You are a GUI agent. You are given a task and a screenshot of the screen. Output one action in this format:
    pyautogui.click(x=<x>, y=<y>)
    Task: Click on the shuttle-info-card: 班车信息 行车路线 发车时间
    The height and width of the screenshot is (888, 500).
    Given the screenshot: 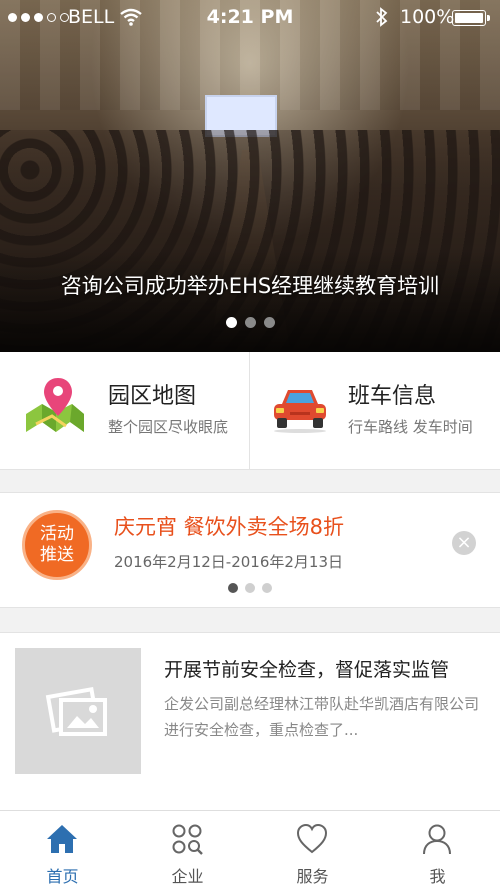 What is the action you would take?
    pyautogui.click(x=375, y=411)
    